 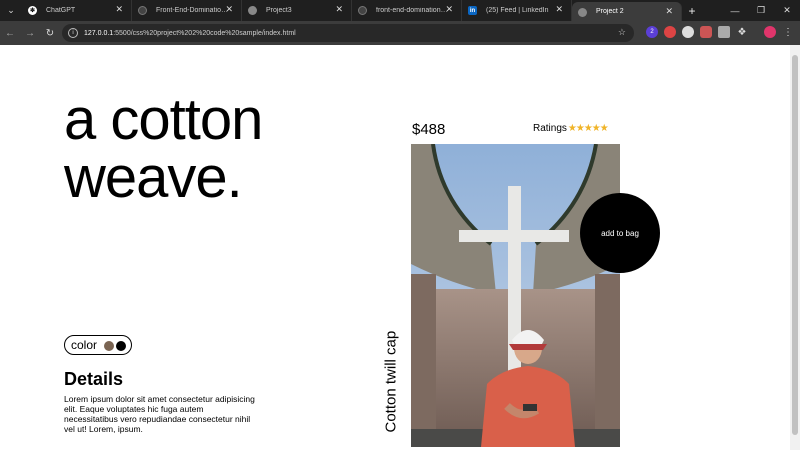 I want to click on browser-tab: in (25) Feed | LinkedIn ✕, so click(x=517, y=10).